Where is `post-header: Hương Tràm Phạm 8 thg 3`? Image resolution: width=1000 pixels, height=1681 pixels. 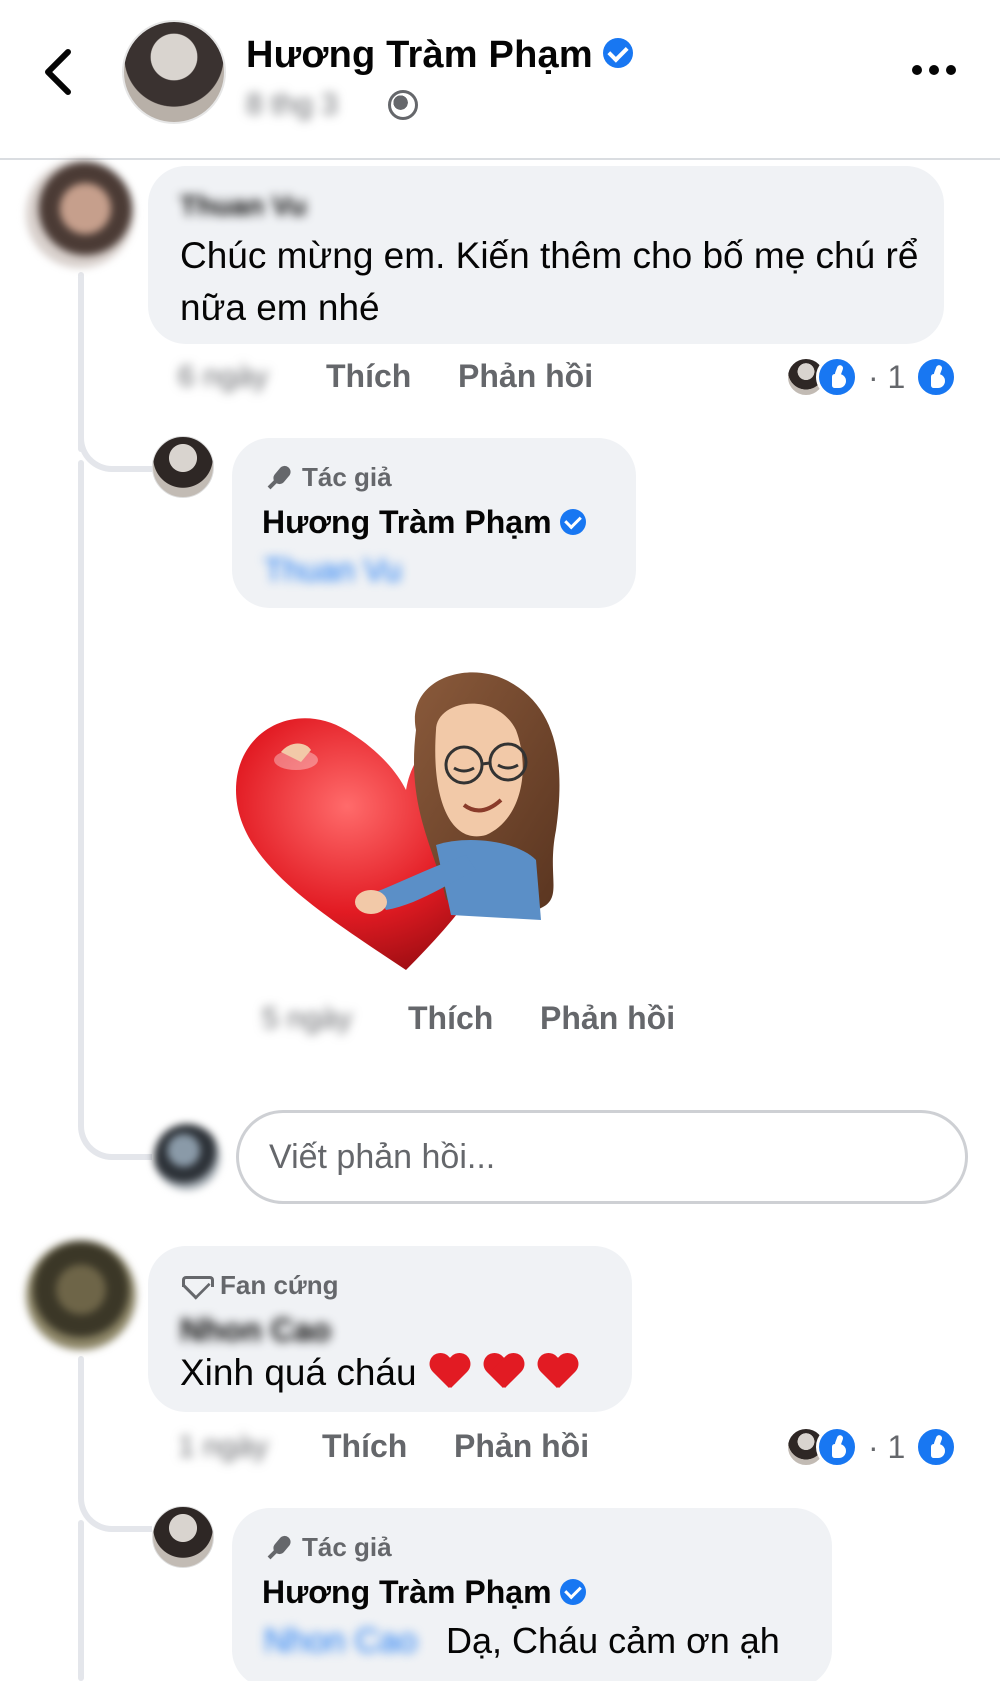 post-header: Hương Tràm Phạm 8 thg 3 is located at coordinates (500, 80).